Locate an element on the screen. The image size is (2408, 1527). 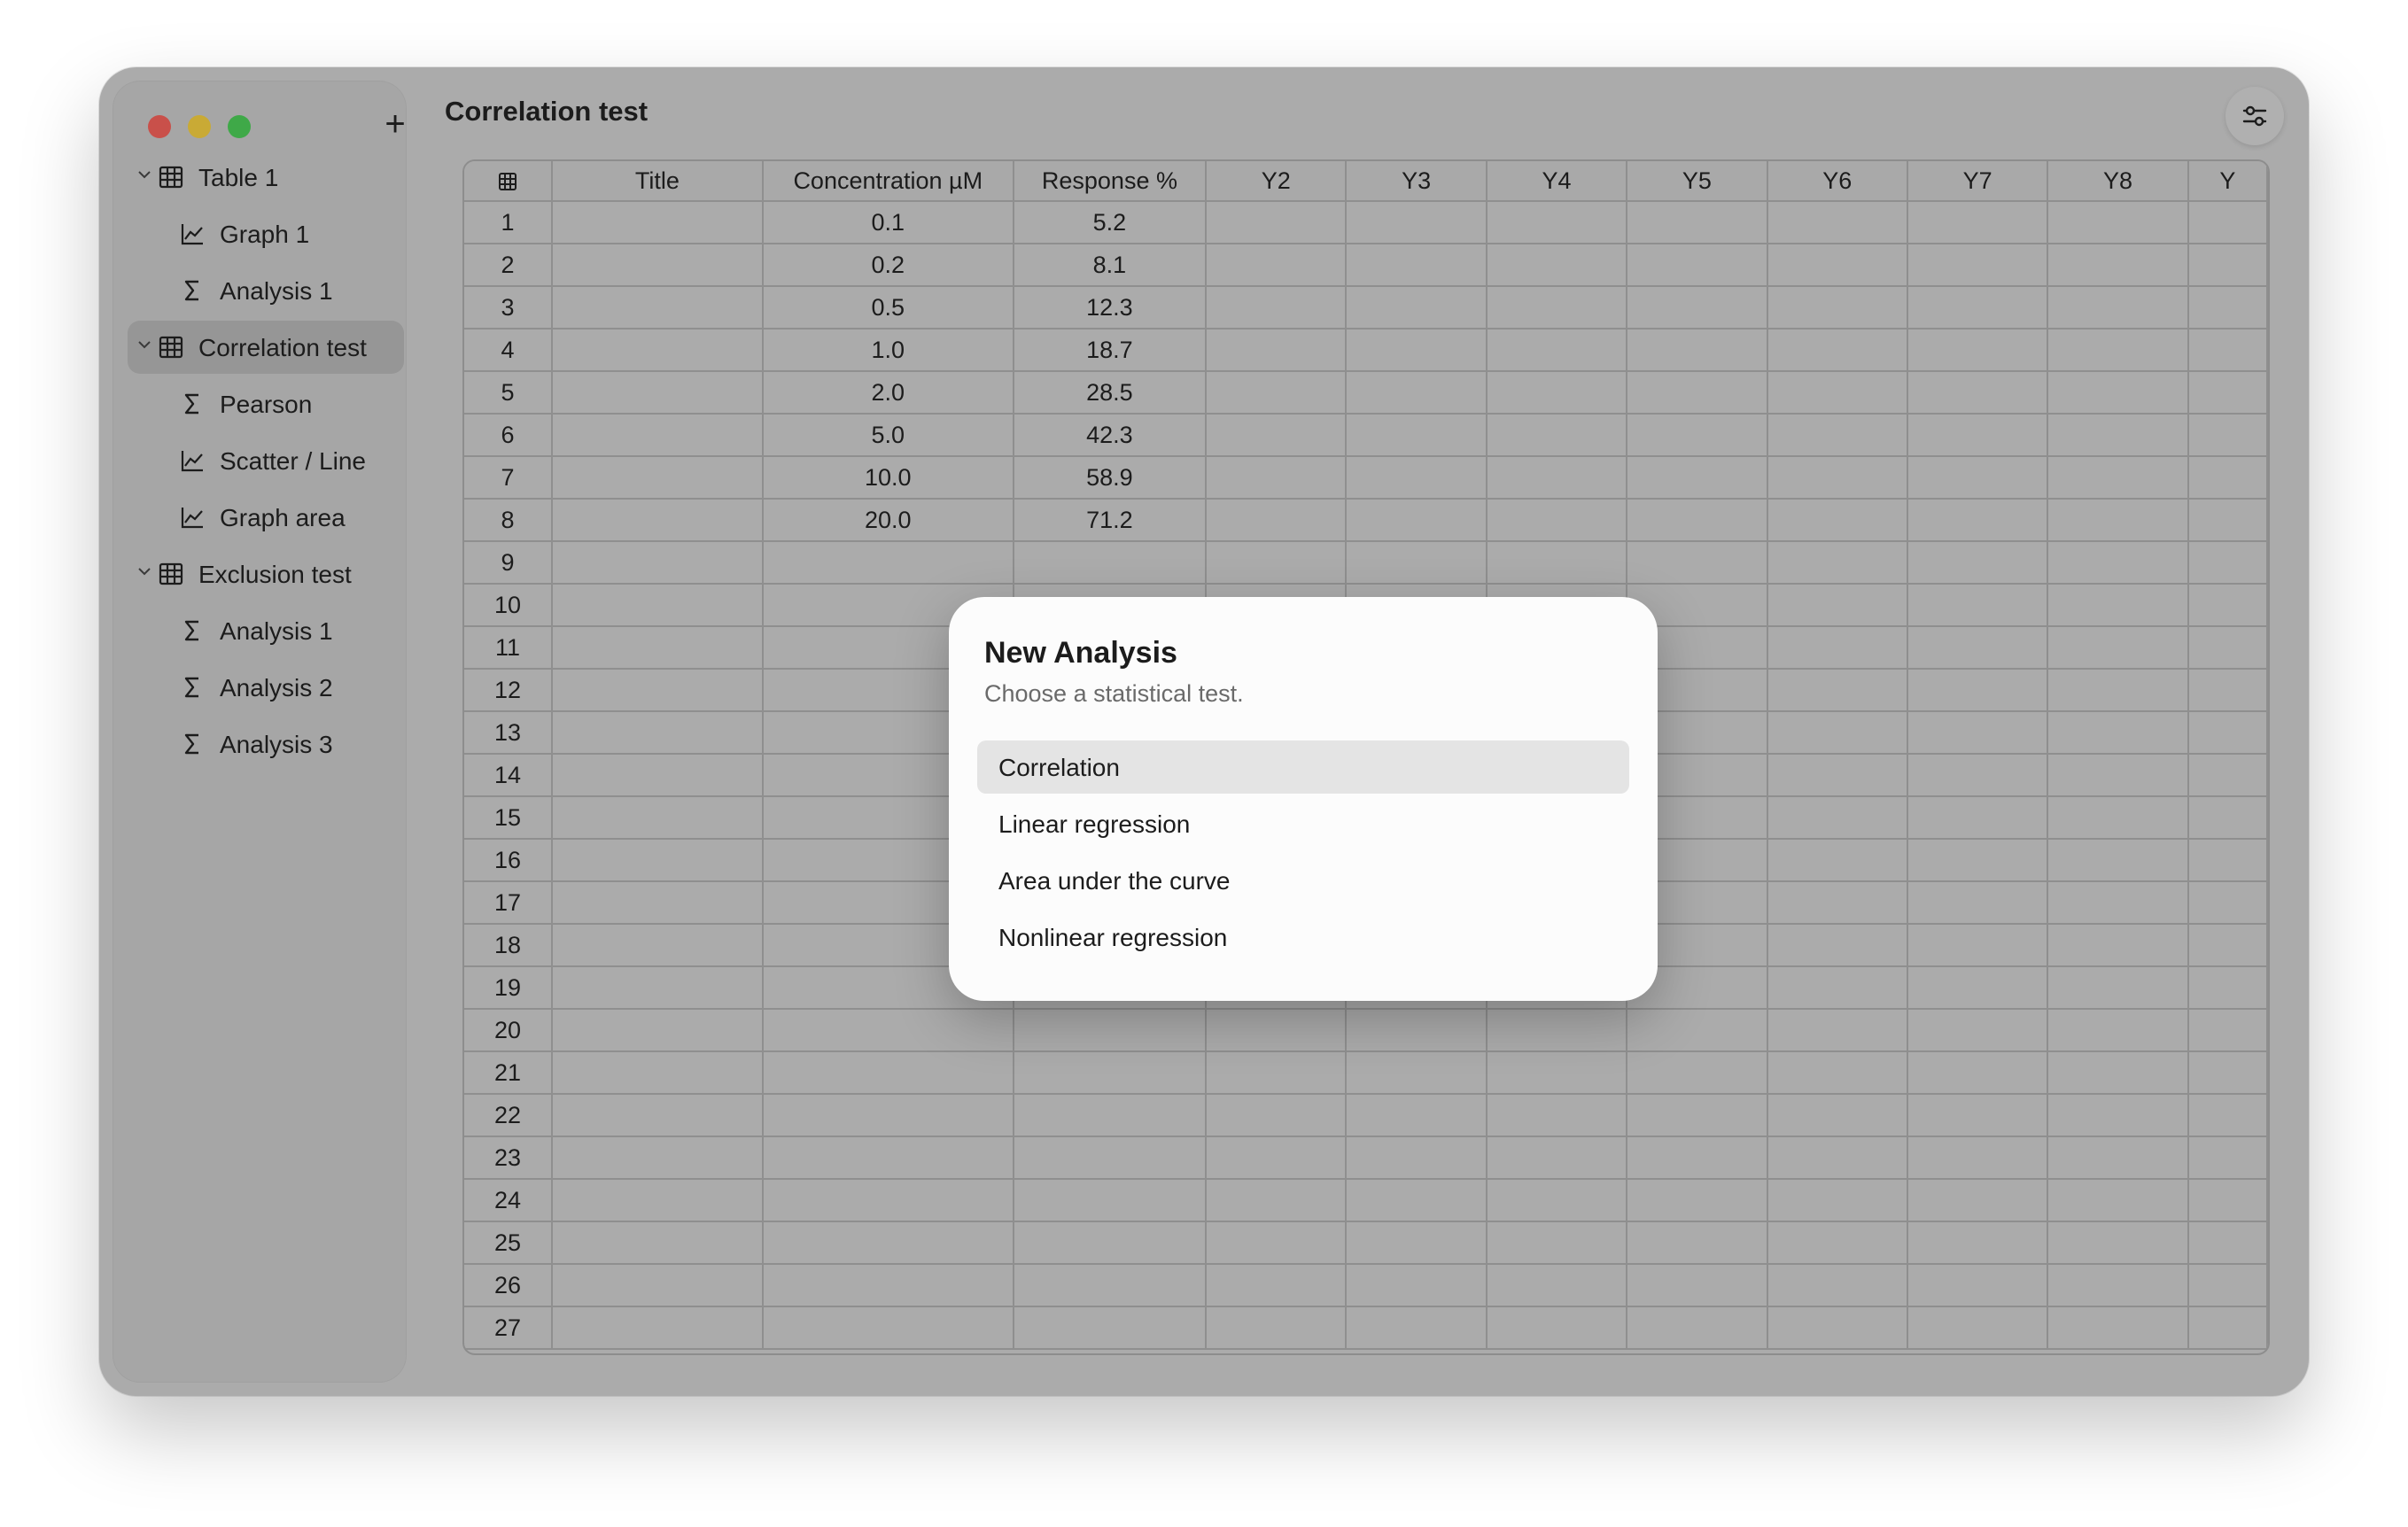
chevron-down-icon is located at coordinates (144, 174).